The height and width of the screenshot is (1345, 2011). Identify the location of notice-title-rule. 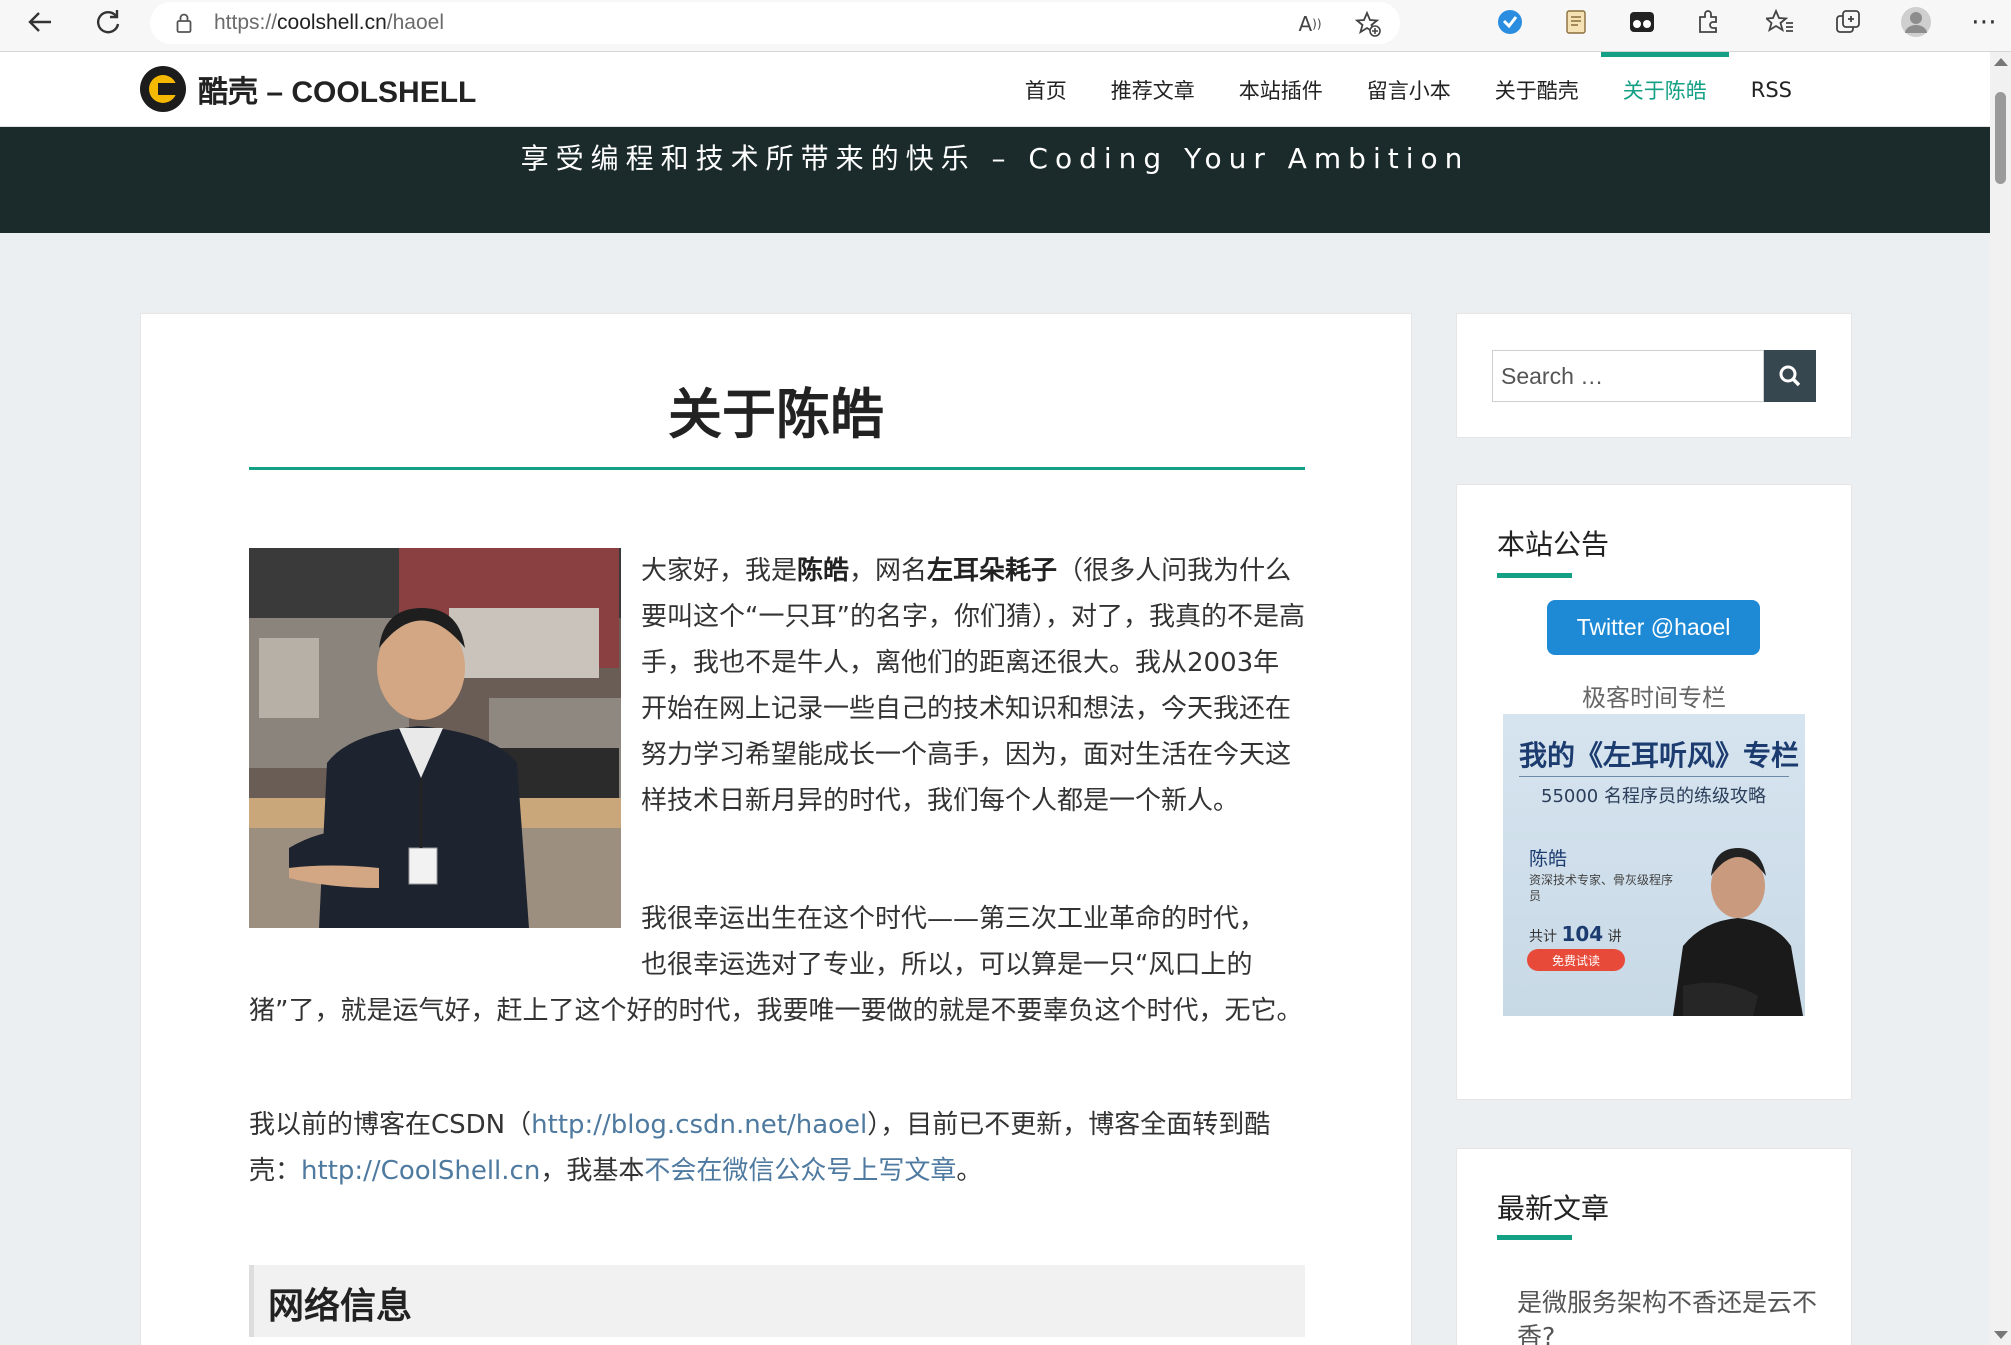
(1534, 575).